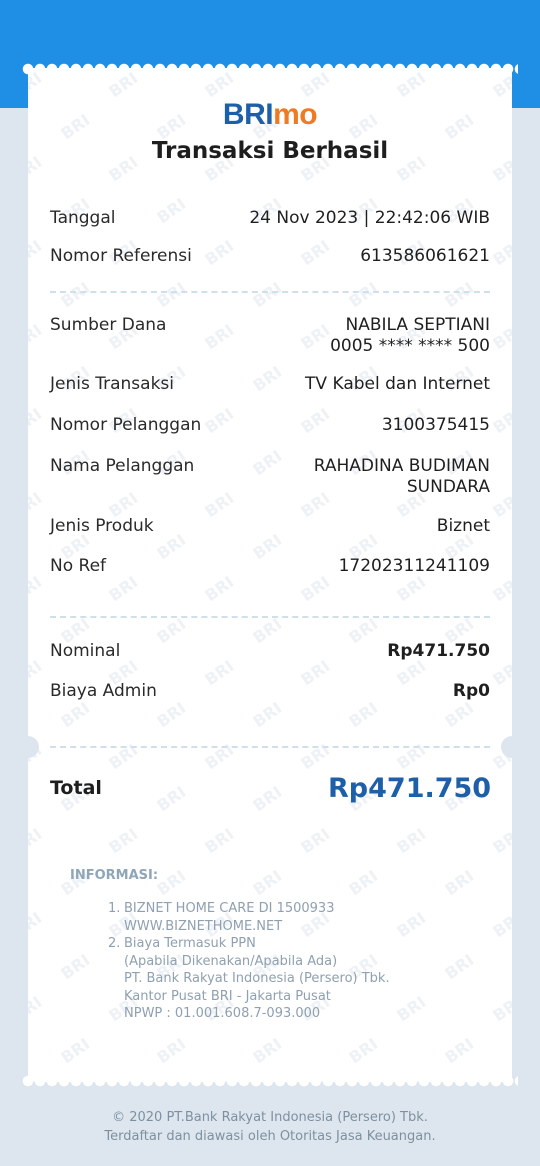 This screenshot has width=540, height=1166. What do you see at coordinates (126, 425) in the screenshot?
I see `detail-label: Nomor Pelanggan` at bounding box center [126, 425].